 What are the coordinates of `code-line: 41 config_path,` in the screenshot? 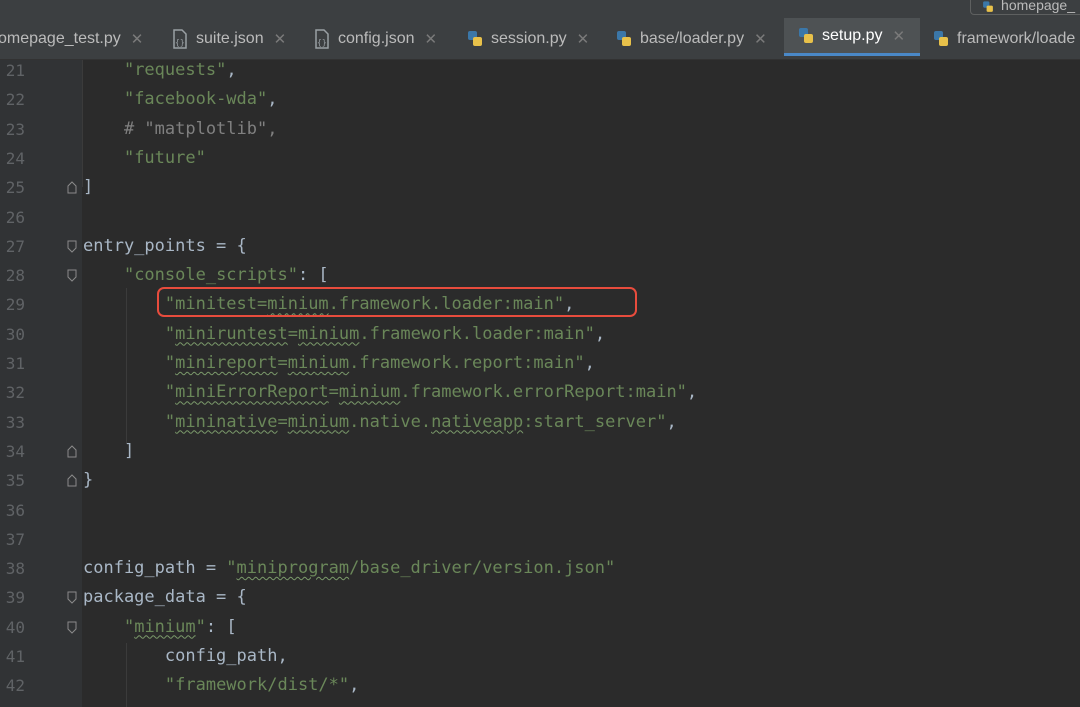 It's located at (540, 656).